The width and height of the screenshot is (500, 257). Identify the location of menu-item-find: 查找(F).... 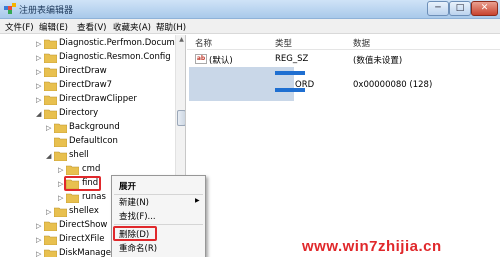
(158, 216).